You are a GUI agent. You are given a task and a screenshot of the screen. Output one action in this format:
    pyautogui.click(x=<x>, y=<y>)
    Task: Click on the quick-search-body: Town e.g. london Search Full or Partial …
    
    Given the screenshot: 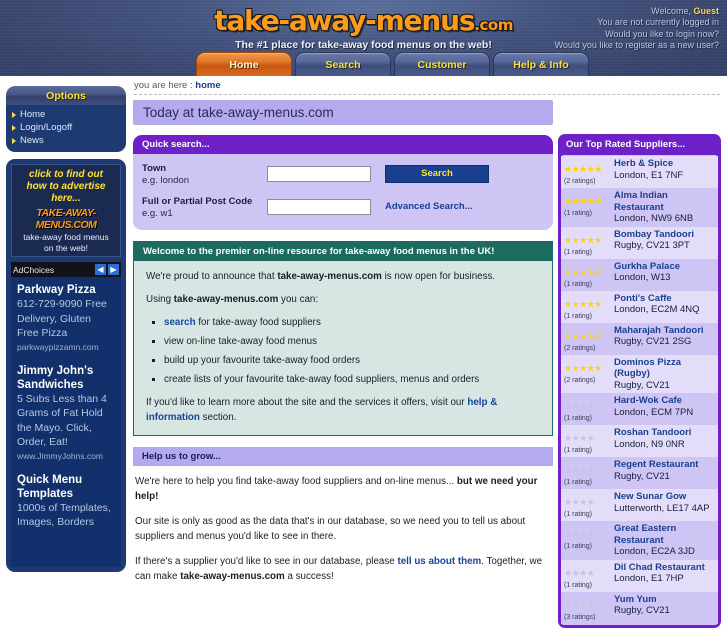 What is the action you would take?
    pyautogui.click(x=343, y=192)
    